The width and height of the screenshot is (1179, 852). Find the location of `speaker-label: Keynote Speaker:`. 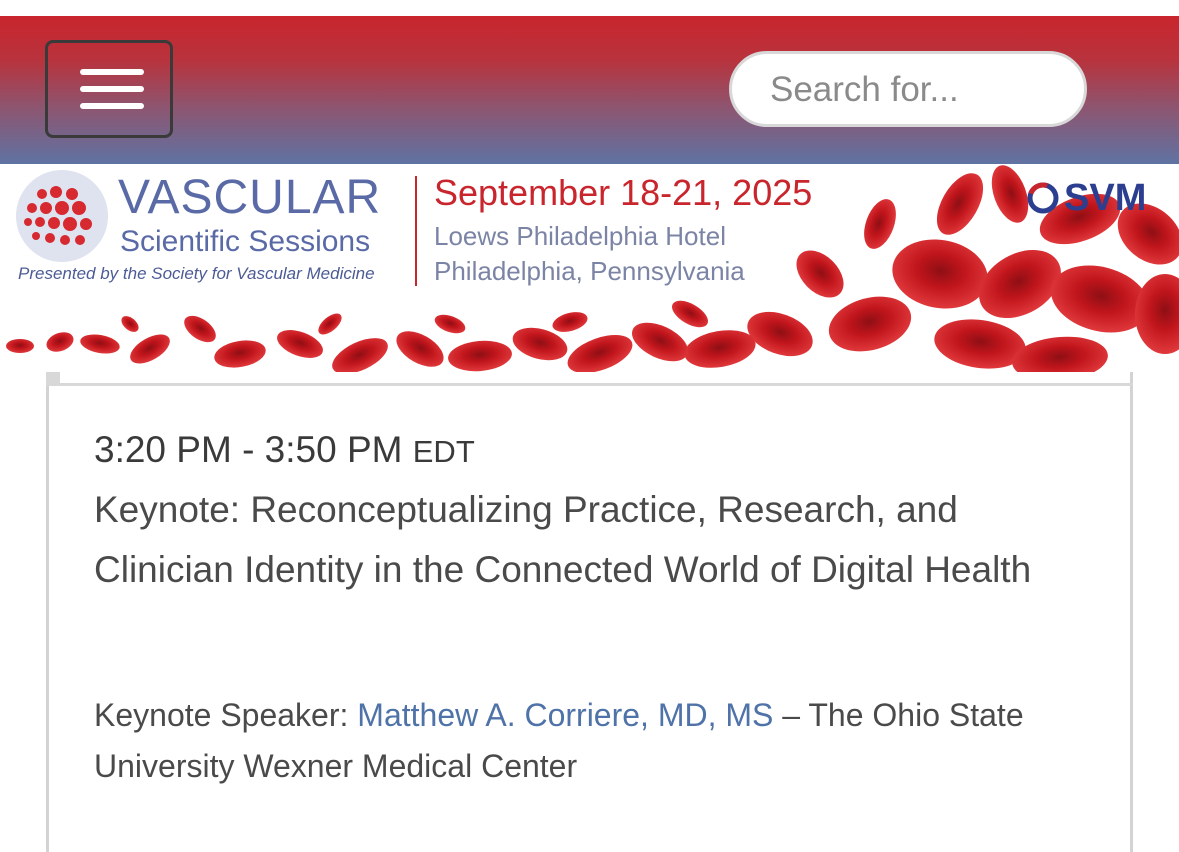

speaker-label: Keynote Speaker: is located at coordinates (221, 715).